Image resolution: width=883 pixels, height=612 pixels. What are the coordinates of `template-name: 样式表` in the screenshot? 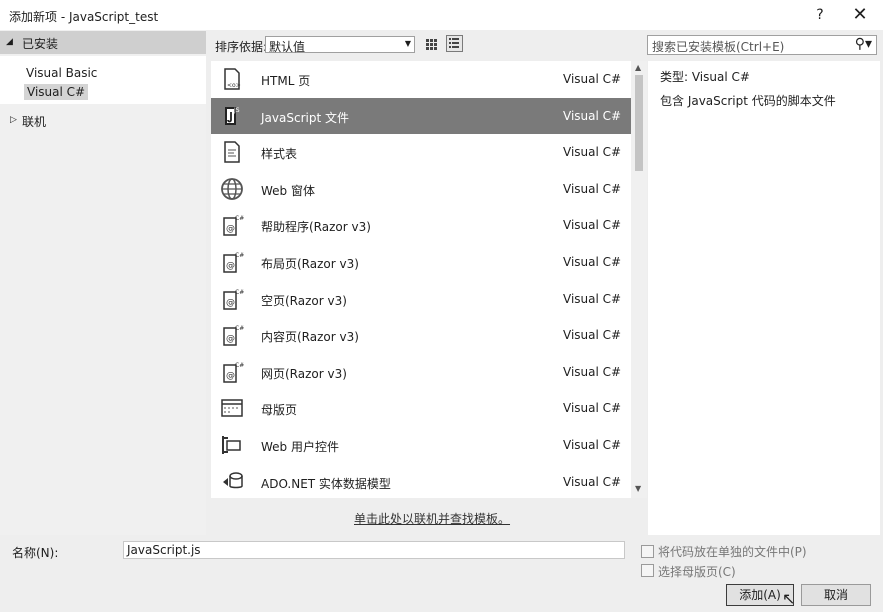 It's located at (279, 154).